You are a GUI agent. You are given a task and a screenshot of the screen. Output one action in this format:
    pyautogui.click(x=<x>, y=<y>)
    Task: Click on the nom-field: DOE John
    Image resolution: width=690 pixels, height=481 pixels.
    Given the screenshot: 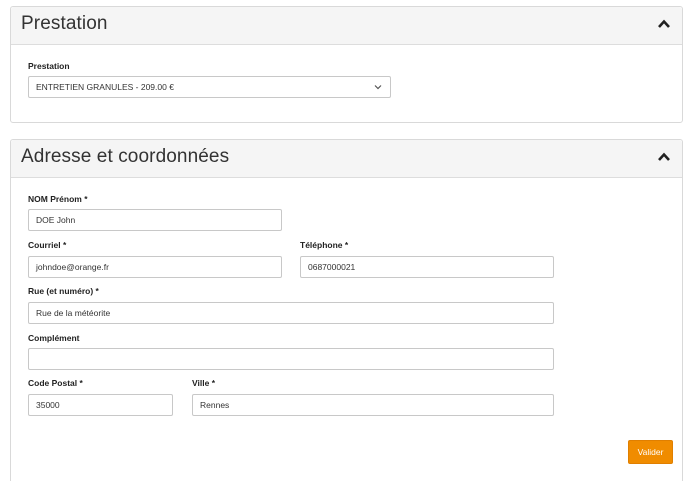 What is the action you would take?
    pyautogui.click(x=155, y=220)
    